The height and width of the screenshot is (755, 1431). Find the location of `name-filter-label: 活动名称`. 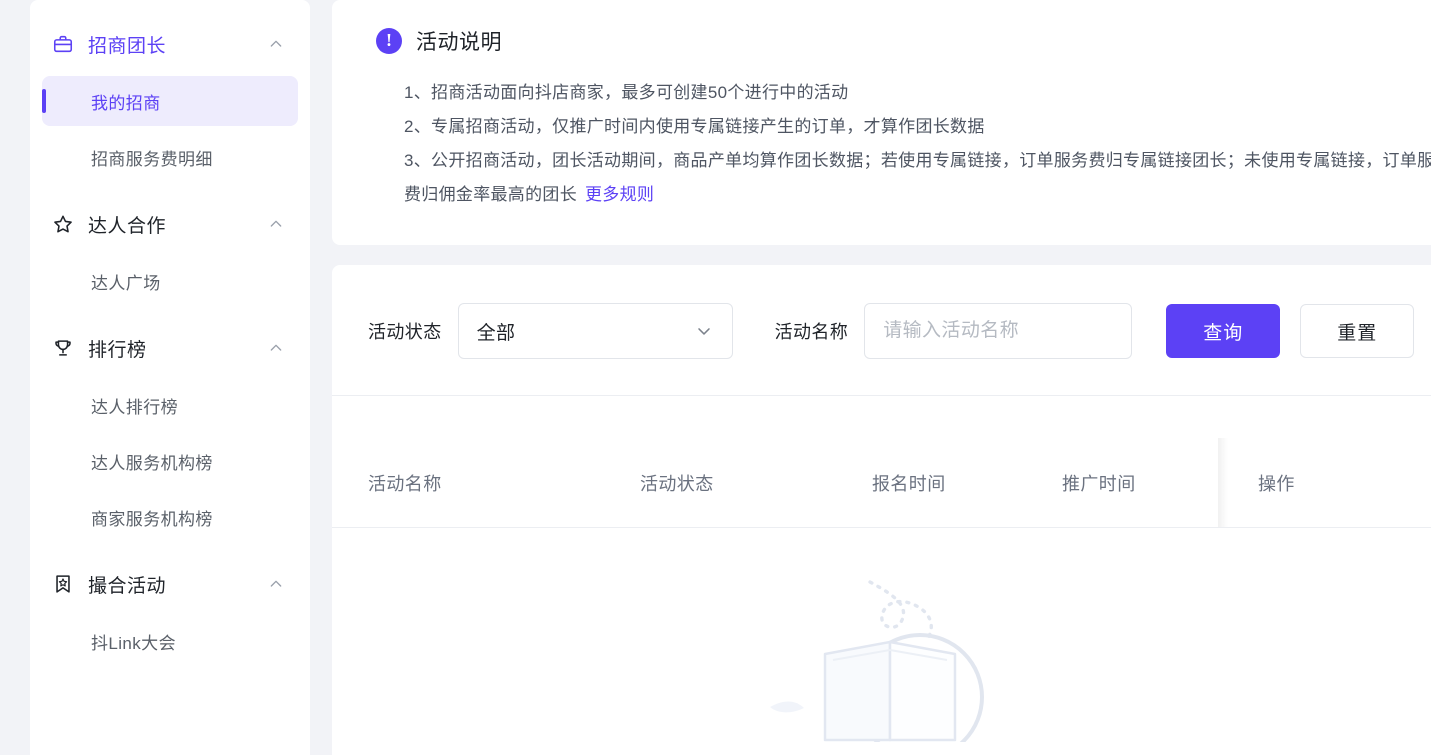

name-filter-label: 活动名称 is located at coordinates (811, 332).